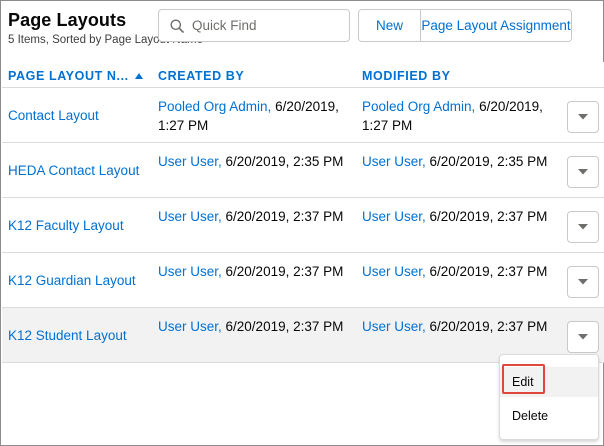  What do you see at coordinates (67, 335) in the screenshot?
I see `page-layout-name-link: K12 Student Layout` at bounding box center [67, 335].